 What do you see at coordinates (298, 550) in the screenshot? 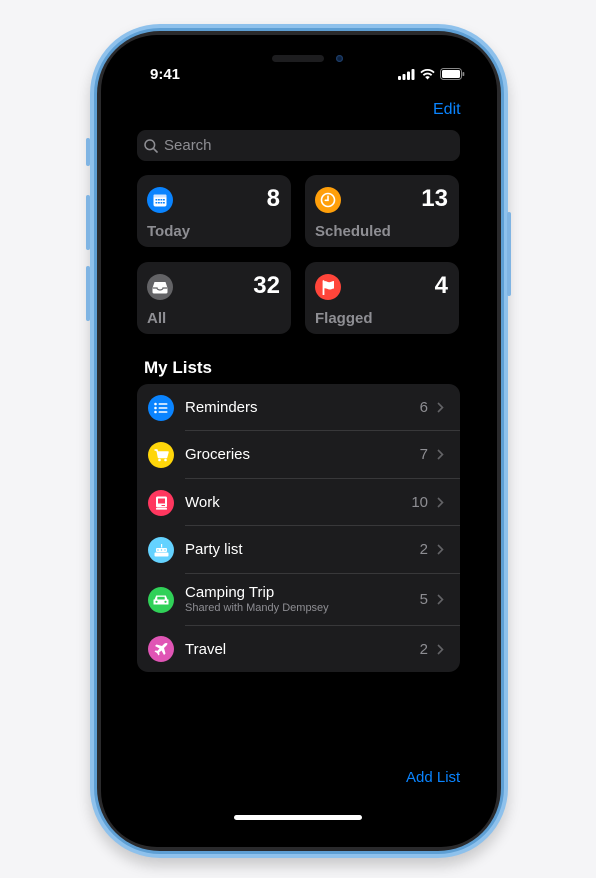
I see `list-item-party-list: Party list 2` at bounding box center [298, 550].